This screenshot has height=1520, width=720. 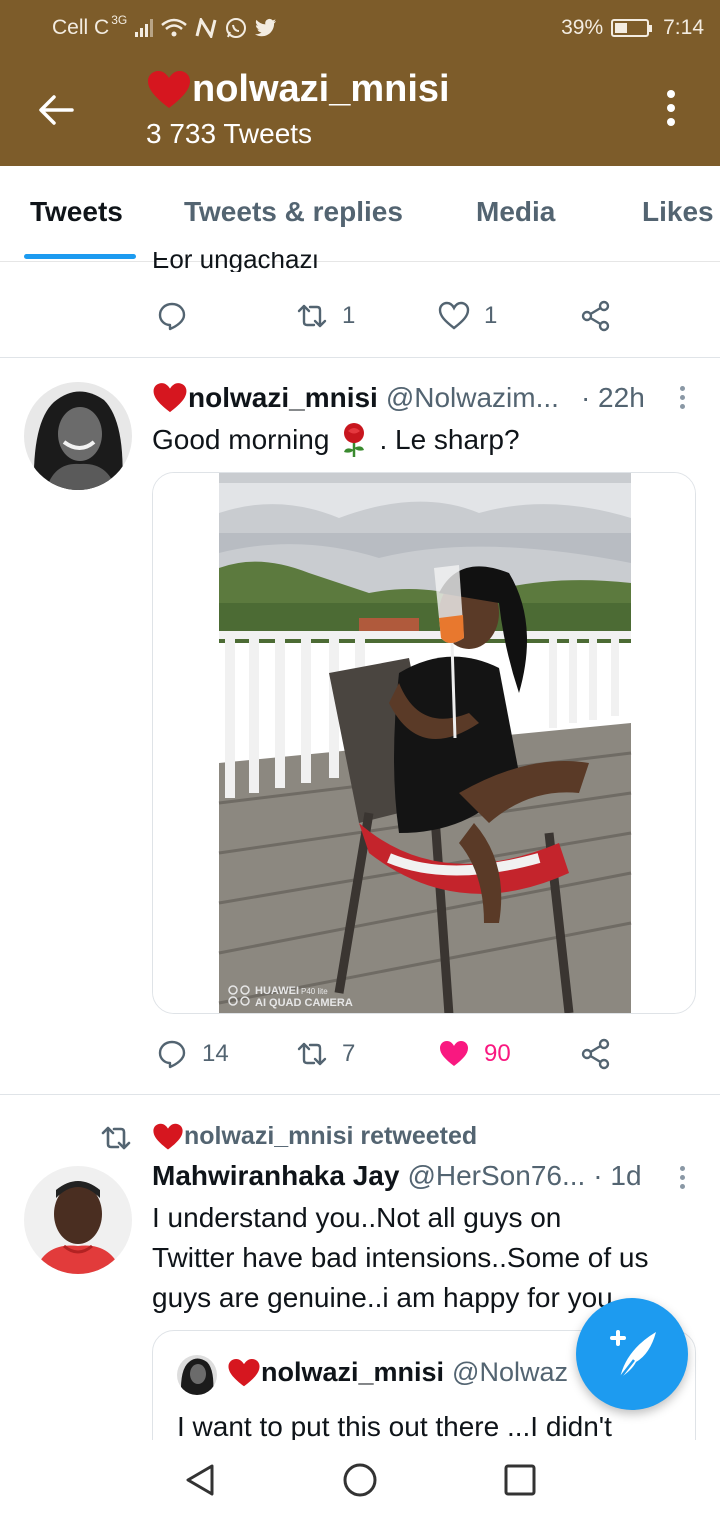 I want to click on carrier-label: Cell C, so click(x=81, y=27).